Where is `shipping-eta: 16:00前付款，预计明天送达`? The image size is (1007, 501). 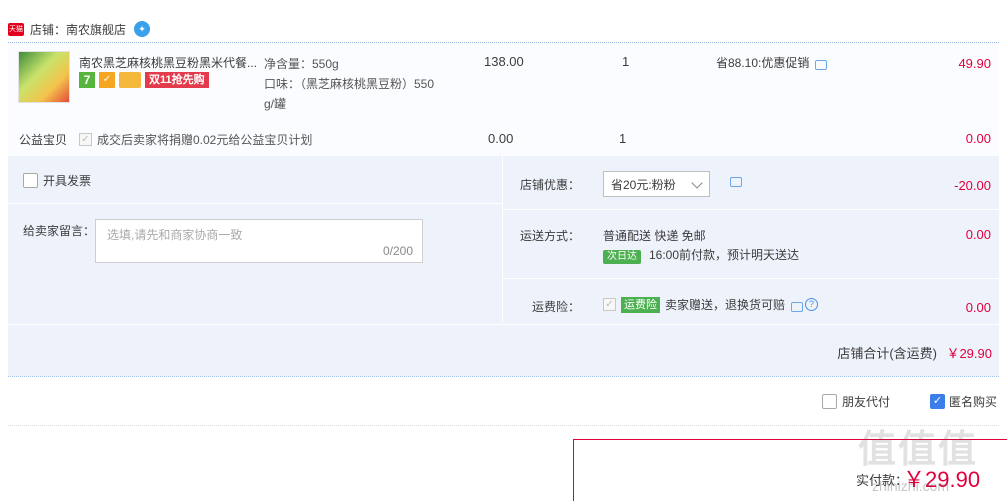
shipping-eta: 16:00前付款，预计明天送达 is located at coordinates (724, 255).